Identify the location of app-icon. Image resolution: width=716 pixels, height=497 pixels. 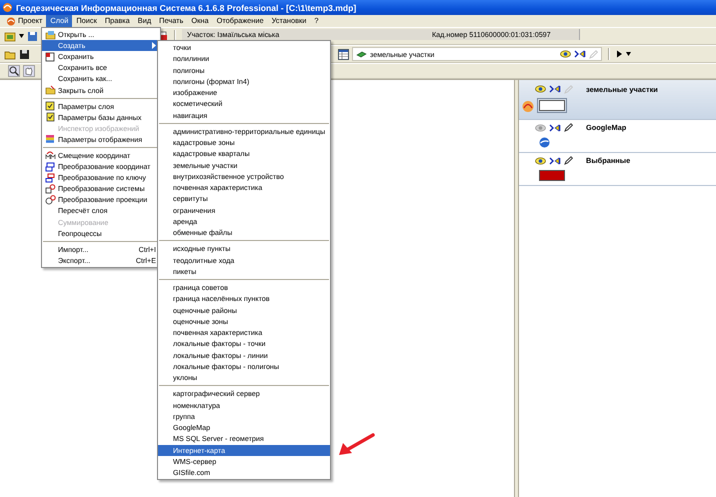
(7, 7).